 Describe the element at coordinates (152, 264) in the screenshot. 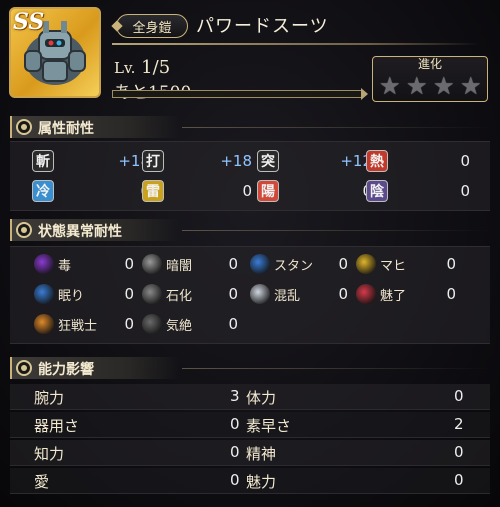

I see `blind-icon` at that location.